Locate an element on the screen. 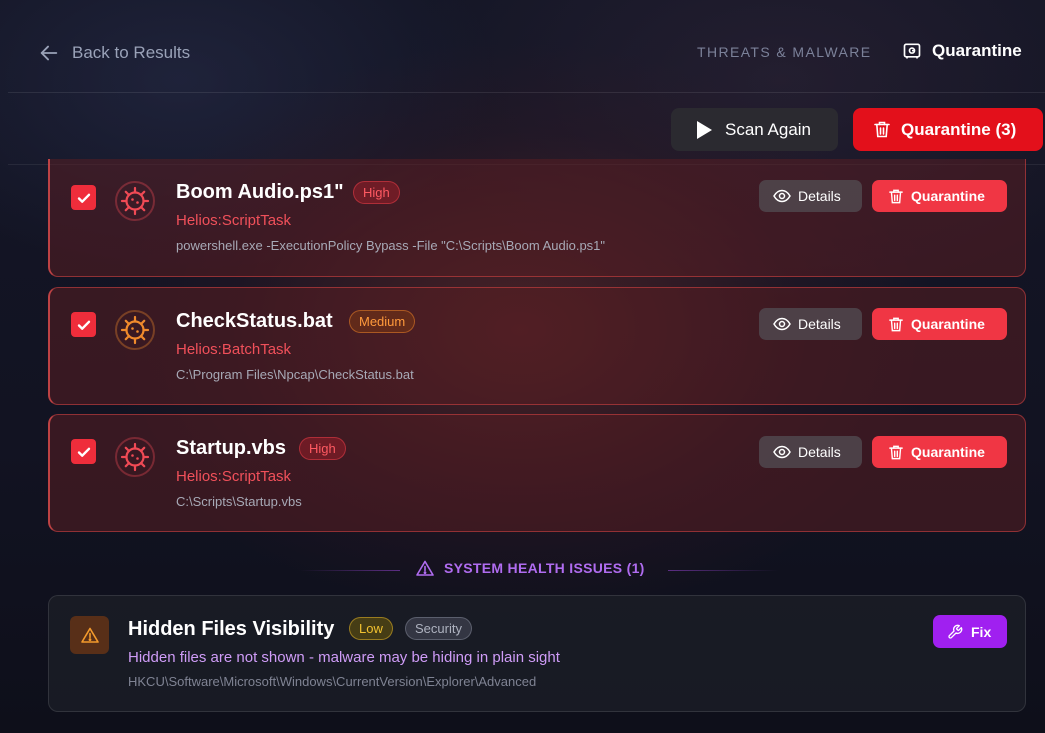 The image size is (1045, 733). scan-again-button: Scan Again is located at coordinates (754, 129).